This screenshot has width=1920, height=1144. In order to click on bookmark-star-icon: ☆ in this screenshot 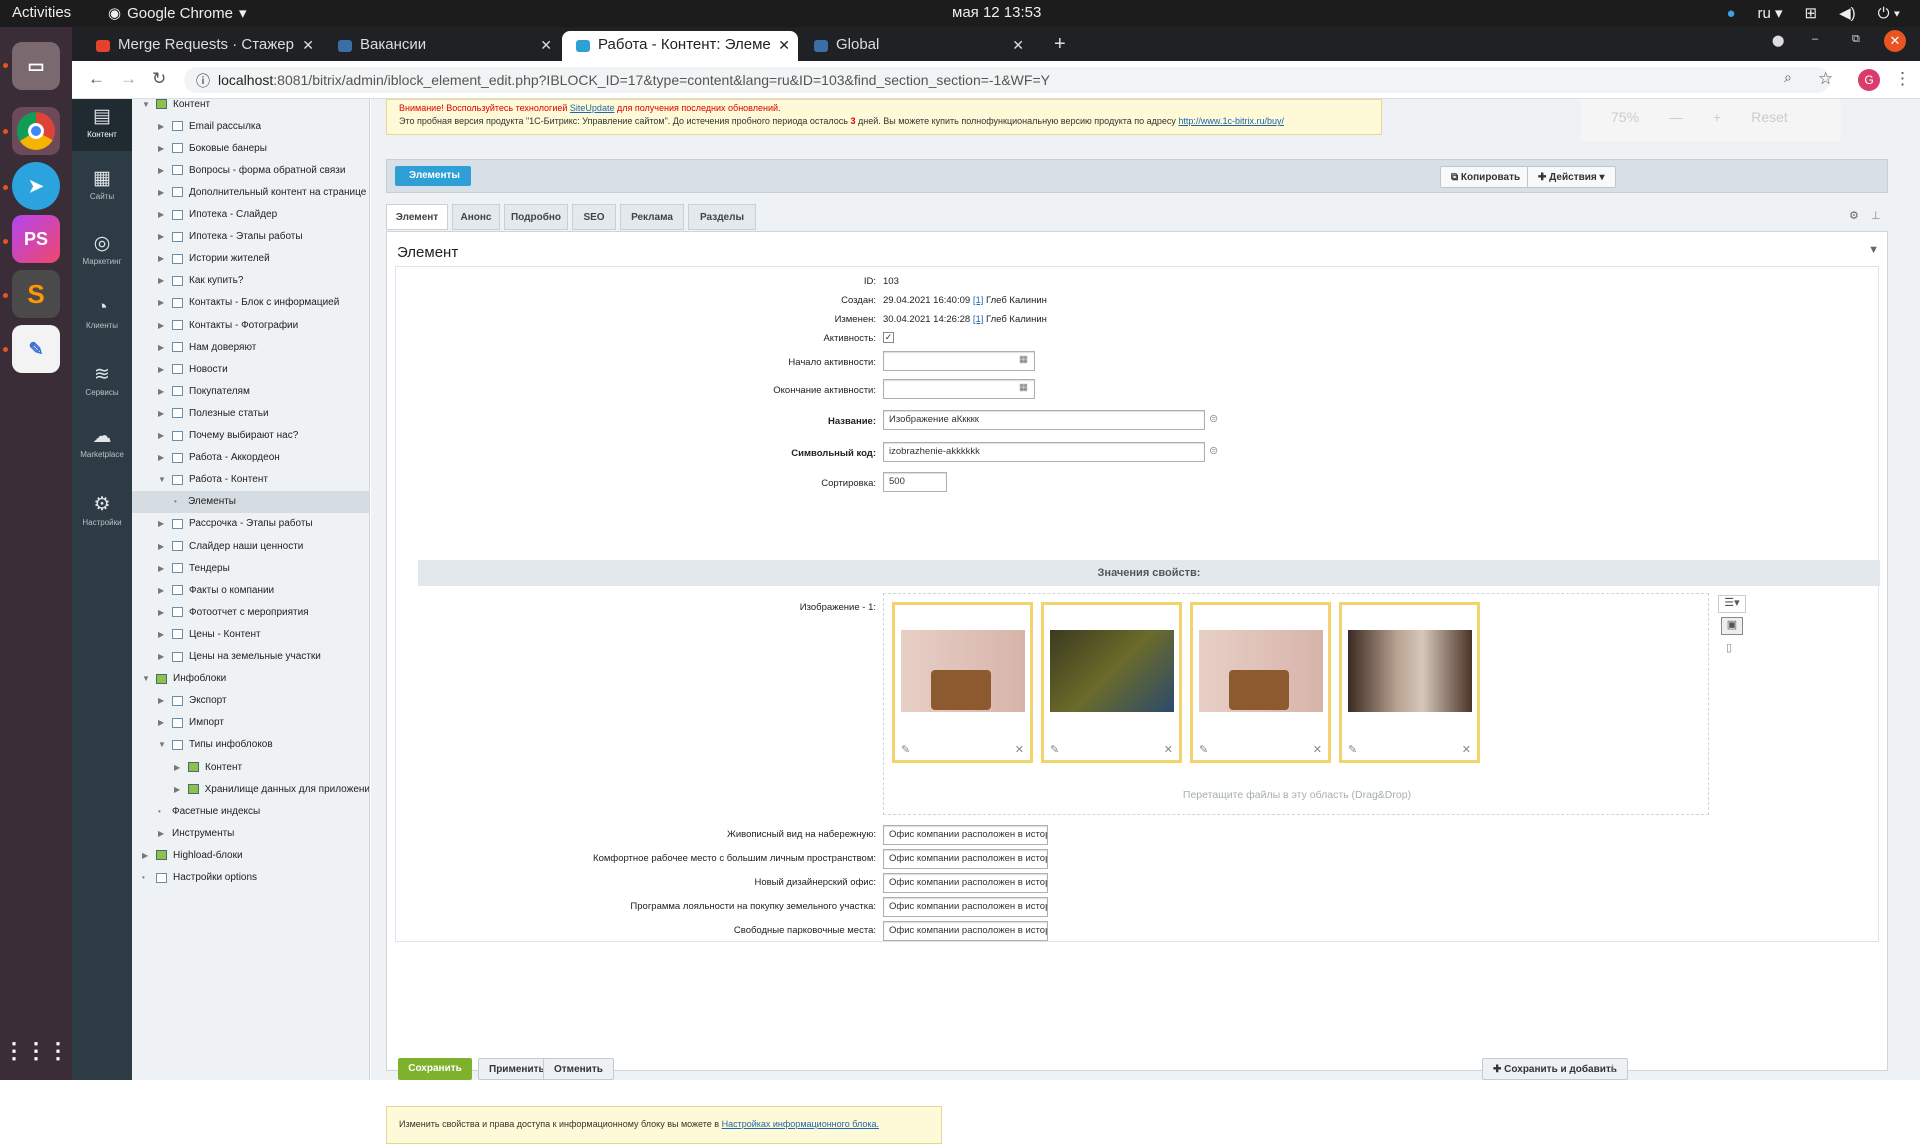, I will do `click(1825, 79)`.